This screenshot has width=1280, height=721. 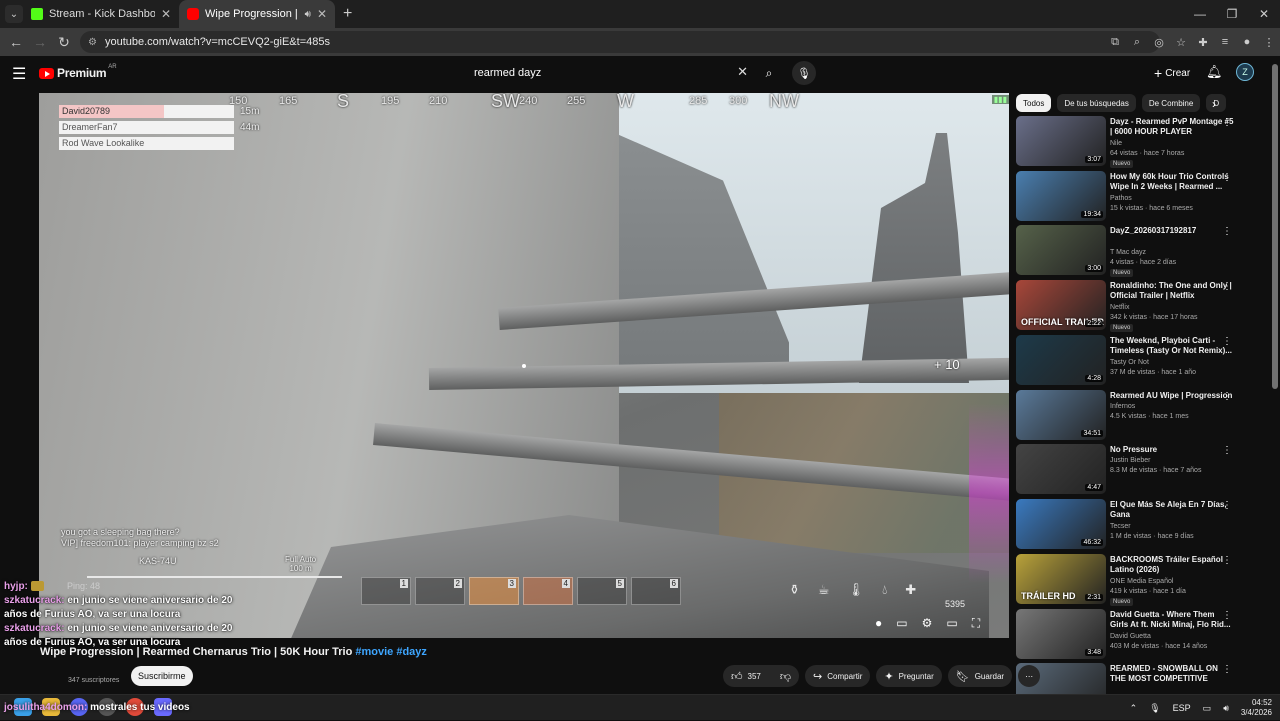 What do you see at coordinates (1061, 633) in the screenshot?
I see `video-thumbnail: 3:48` at bounding box center [1061, 633].